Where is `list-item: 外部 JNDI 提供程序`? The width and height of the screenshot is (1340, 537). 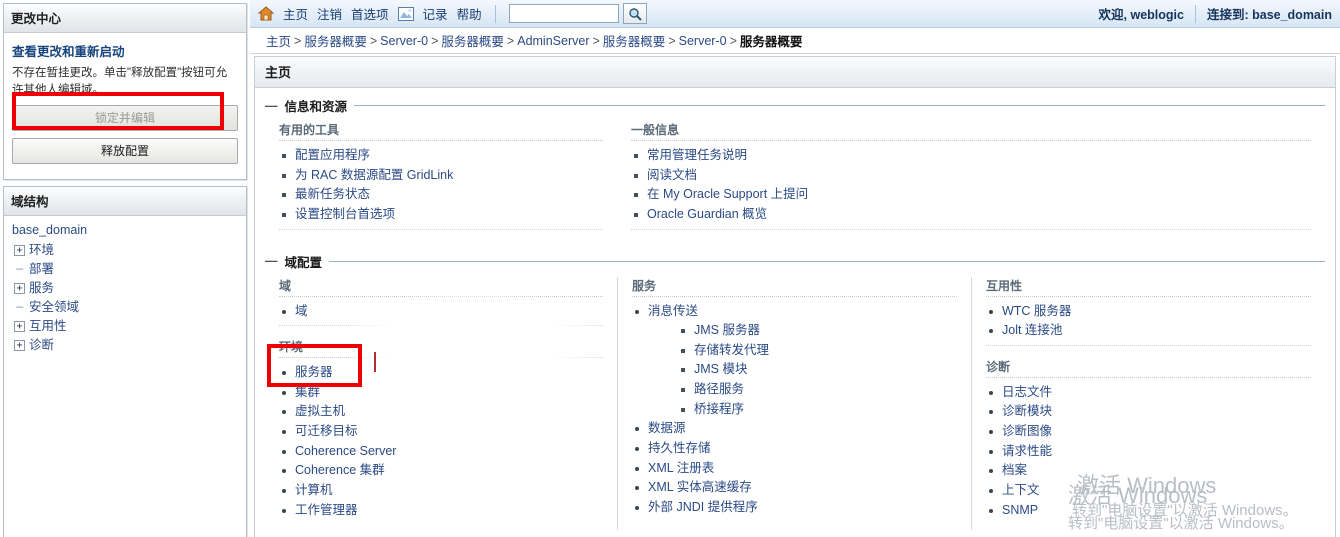 list-item: 外部 JNDI 提供程序 is located at coordinates (794, 508).